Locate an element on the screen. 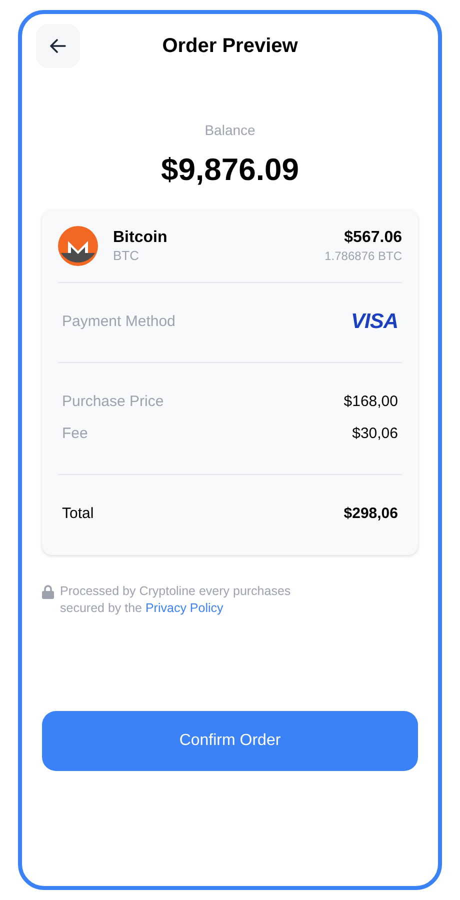 The image size is (460, 900). cost-value: $168,00 is located at coordinates (371, 402).